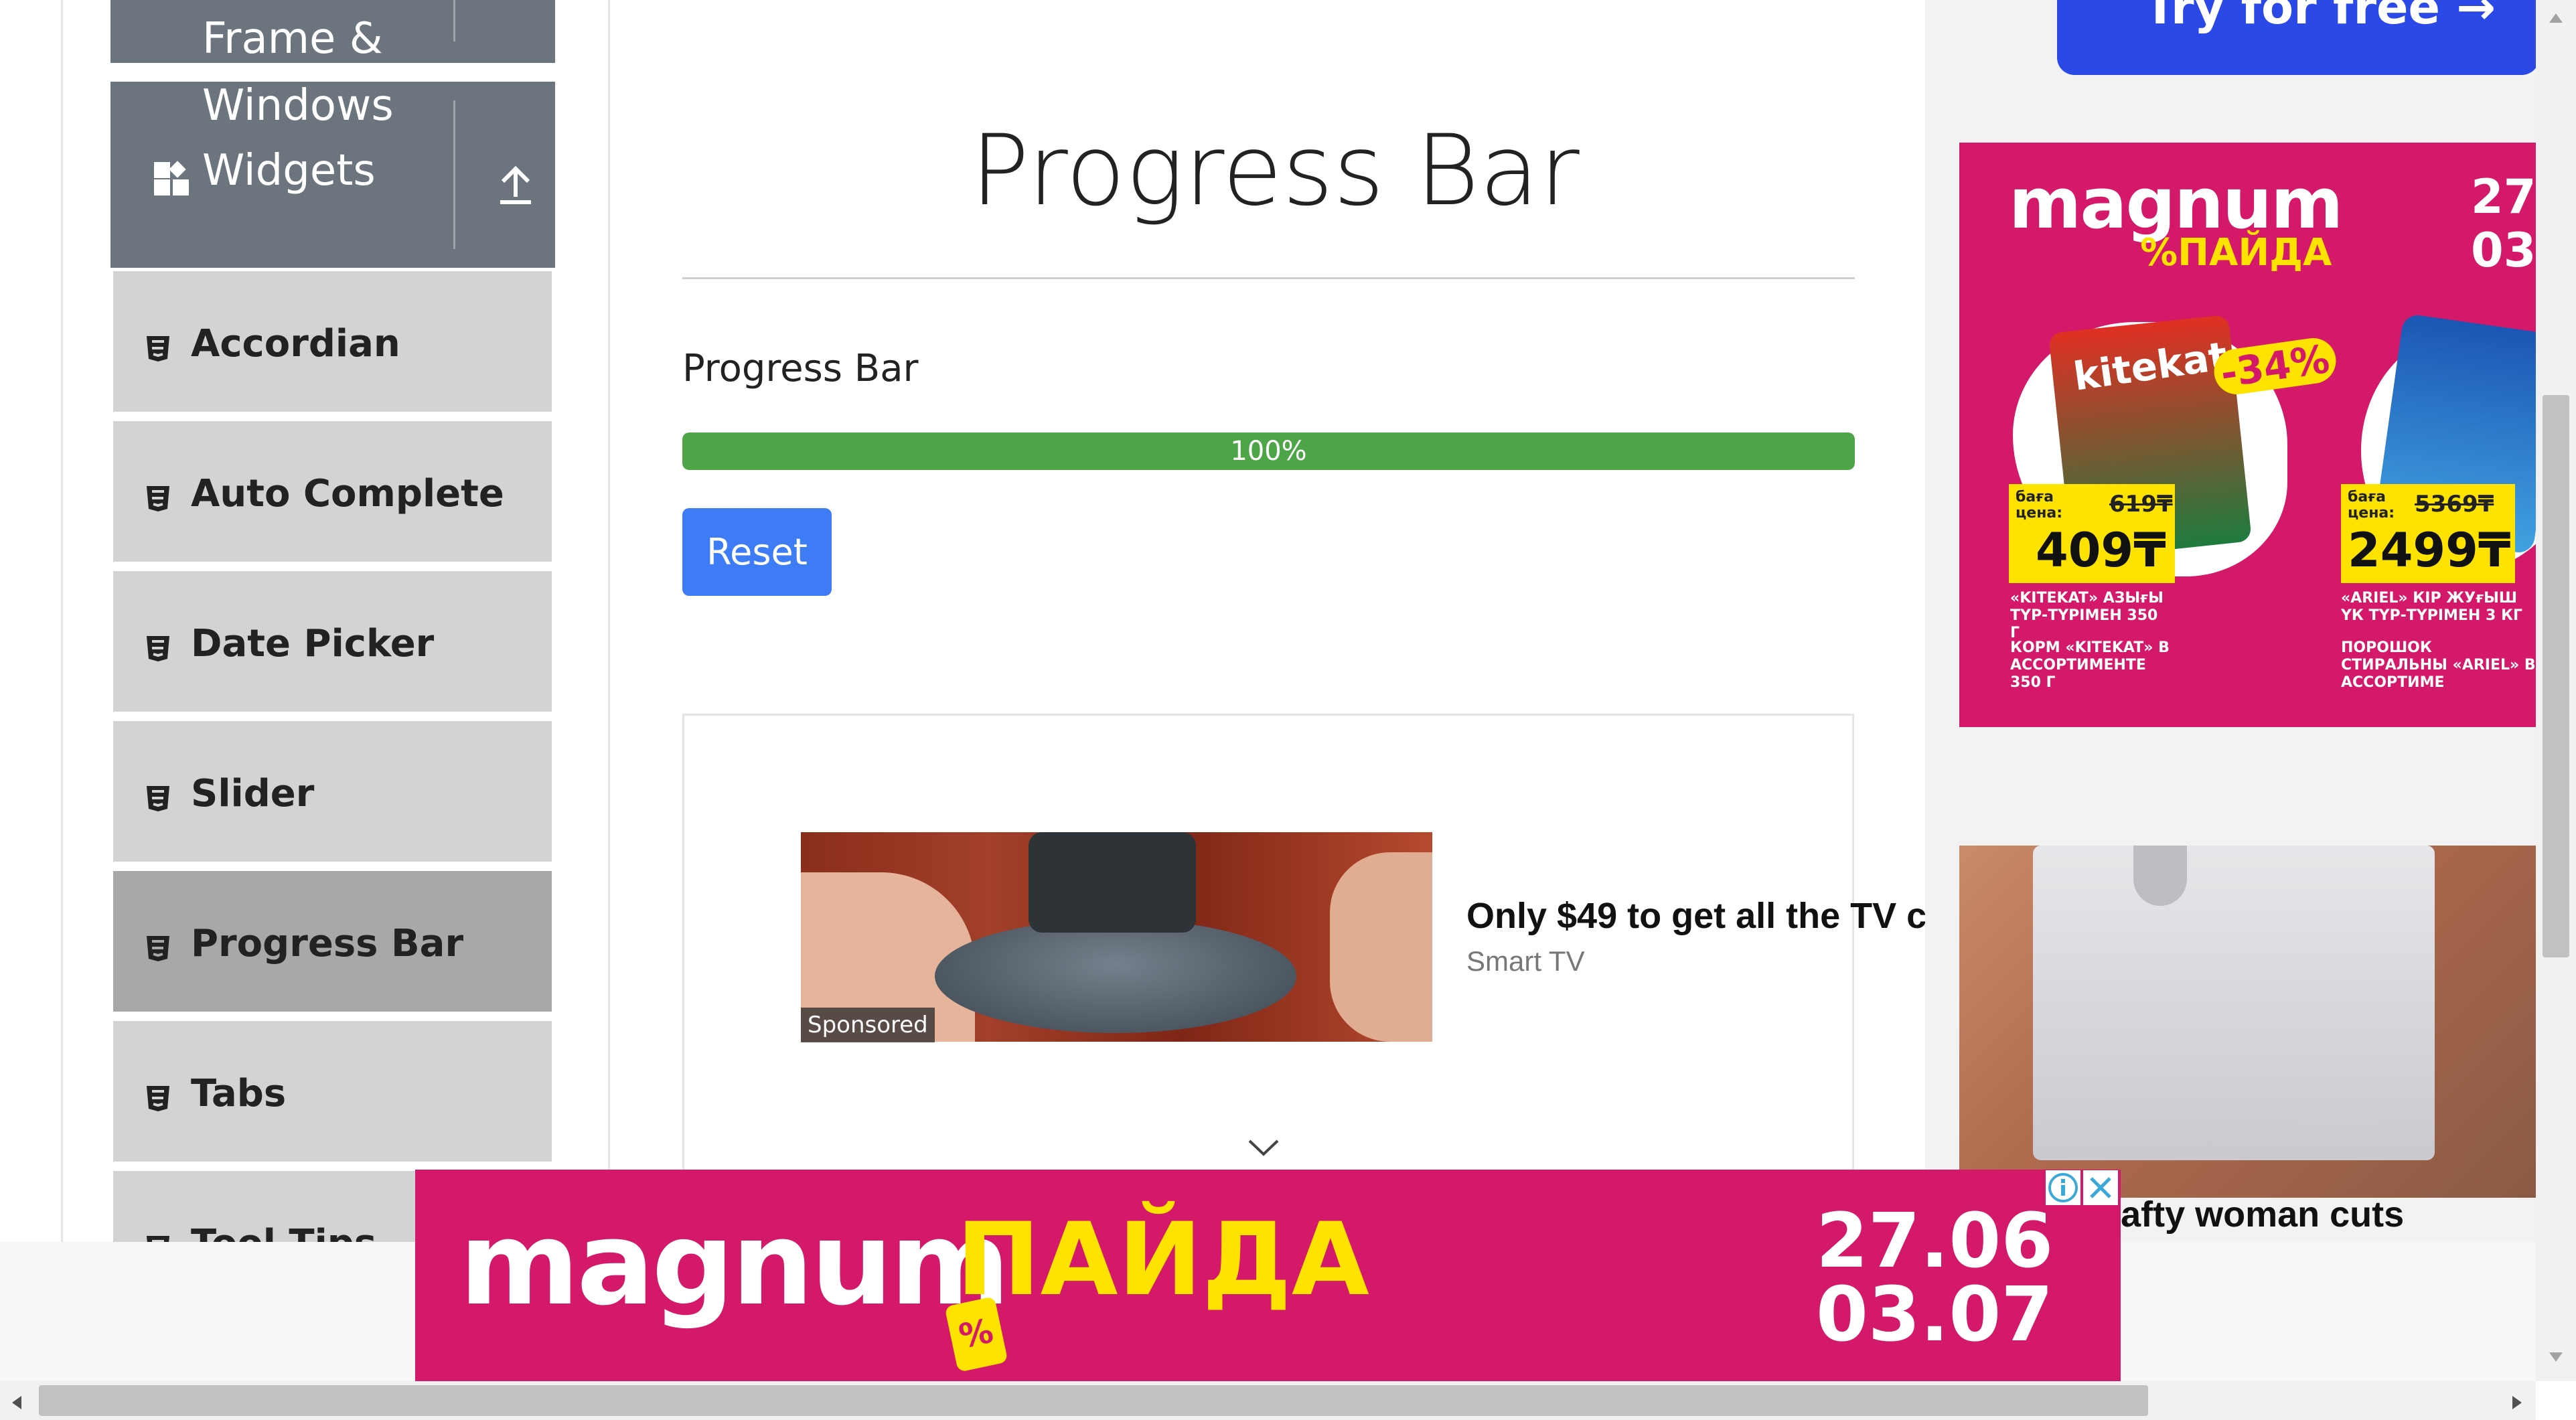  Describe the element at coordinates (2298, 37) in the screenshot. I see `try-for-free-button: Try for free →` at that location.